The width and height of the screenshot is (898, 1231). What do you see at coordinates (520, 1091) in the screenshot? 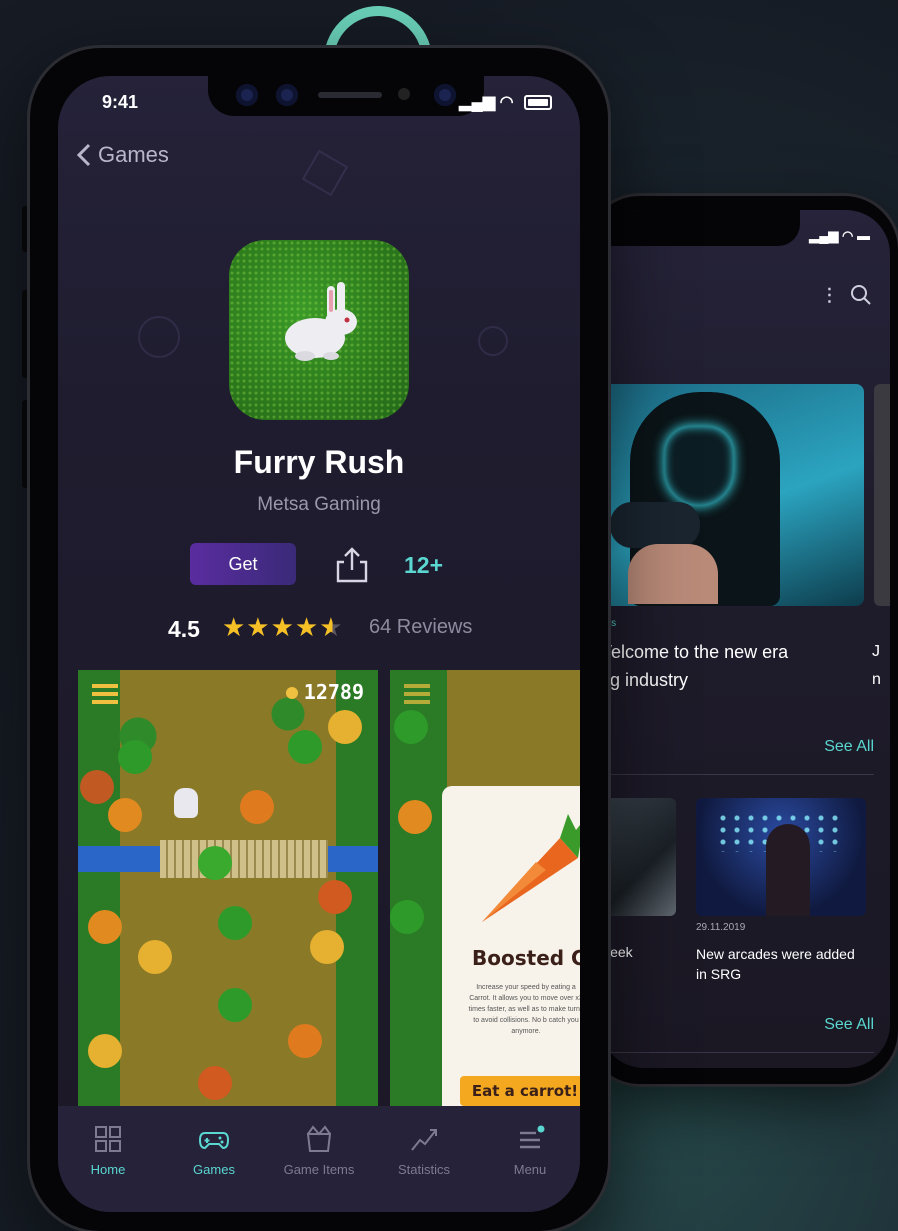
I see `eat-carrot-button: Eat a carrot!` at bounding box center [520, 1091].